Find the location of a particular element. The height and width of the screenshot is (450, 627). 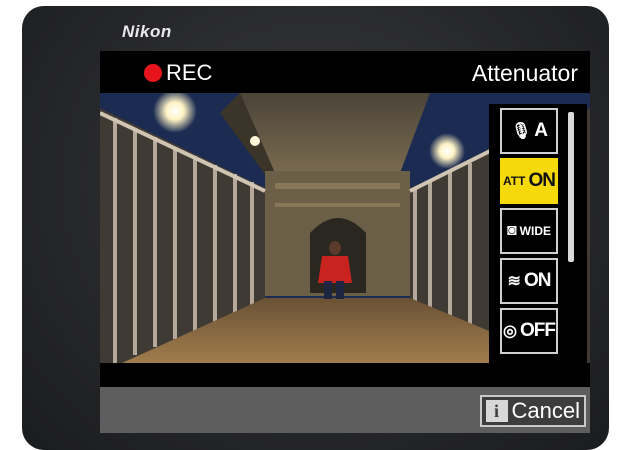

audio-settings-menu: 🎙 A ATT ON ◙ WIDE ≋ ON ◎ OFF is located at coordinates (538, 235).